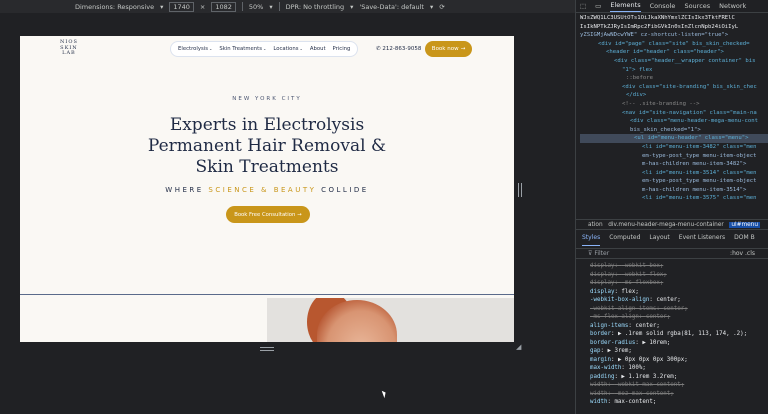  Describe the element at coordinates (679, 394) in the screenshot. I see `style-declaration: width: -moz-max-content;` at that location.